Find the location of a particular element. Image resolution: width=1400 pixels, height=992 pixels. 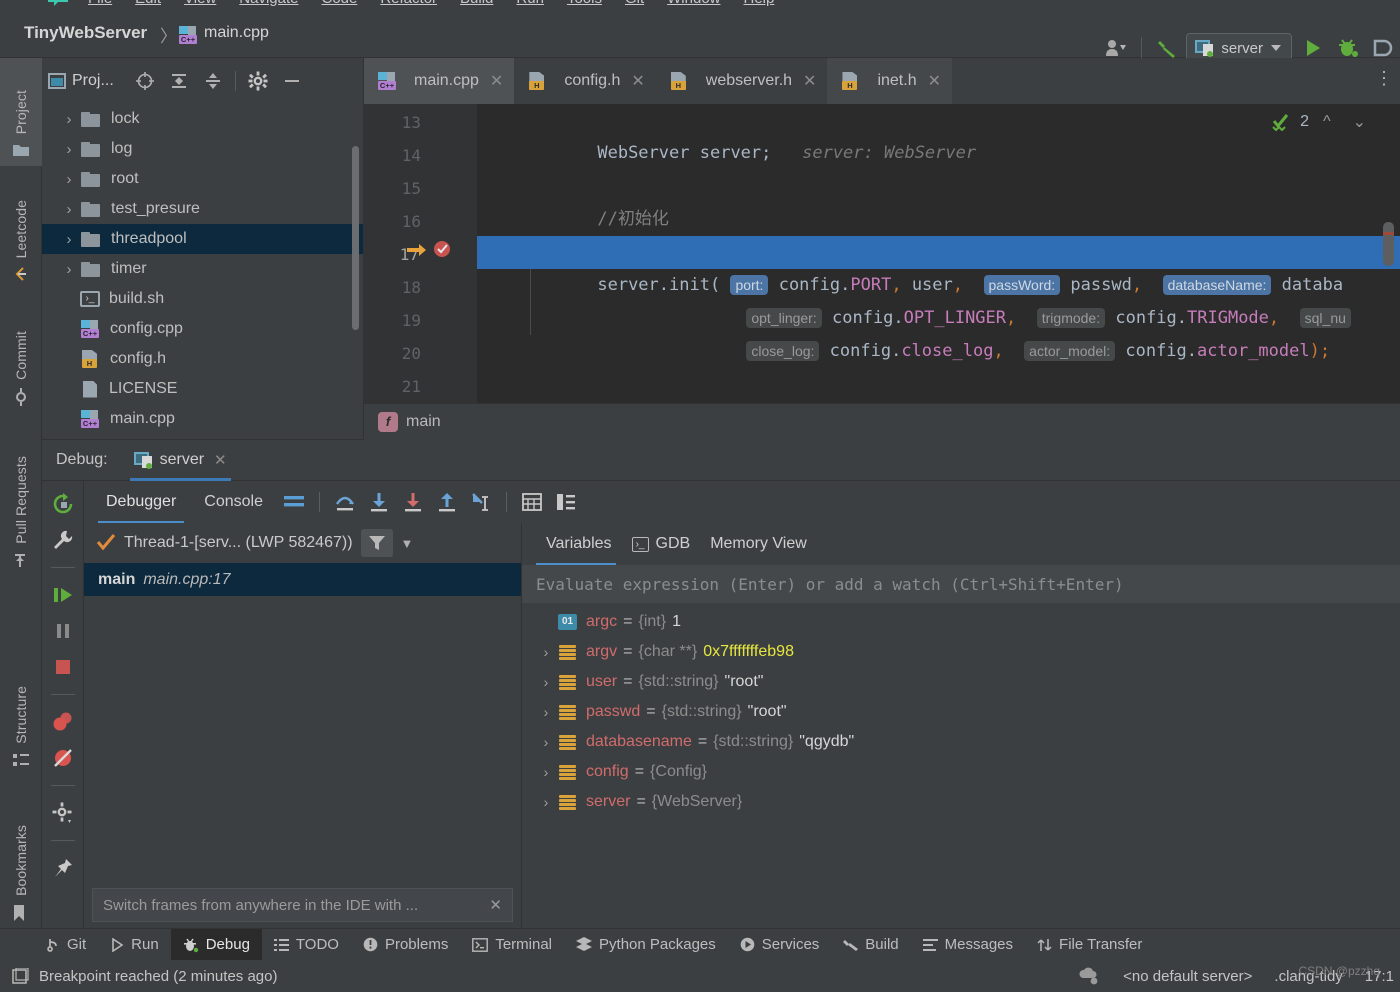

layout-icon is located at coordinates (294, 502).